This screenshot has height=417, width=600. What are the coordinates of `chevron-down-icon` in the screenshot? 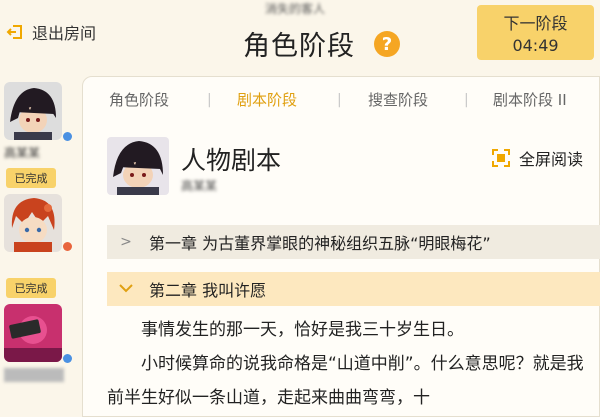 It's located at (126, 289).